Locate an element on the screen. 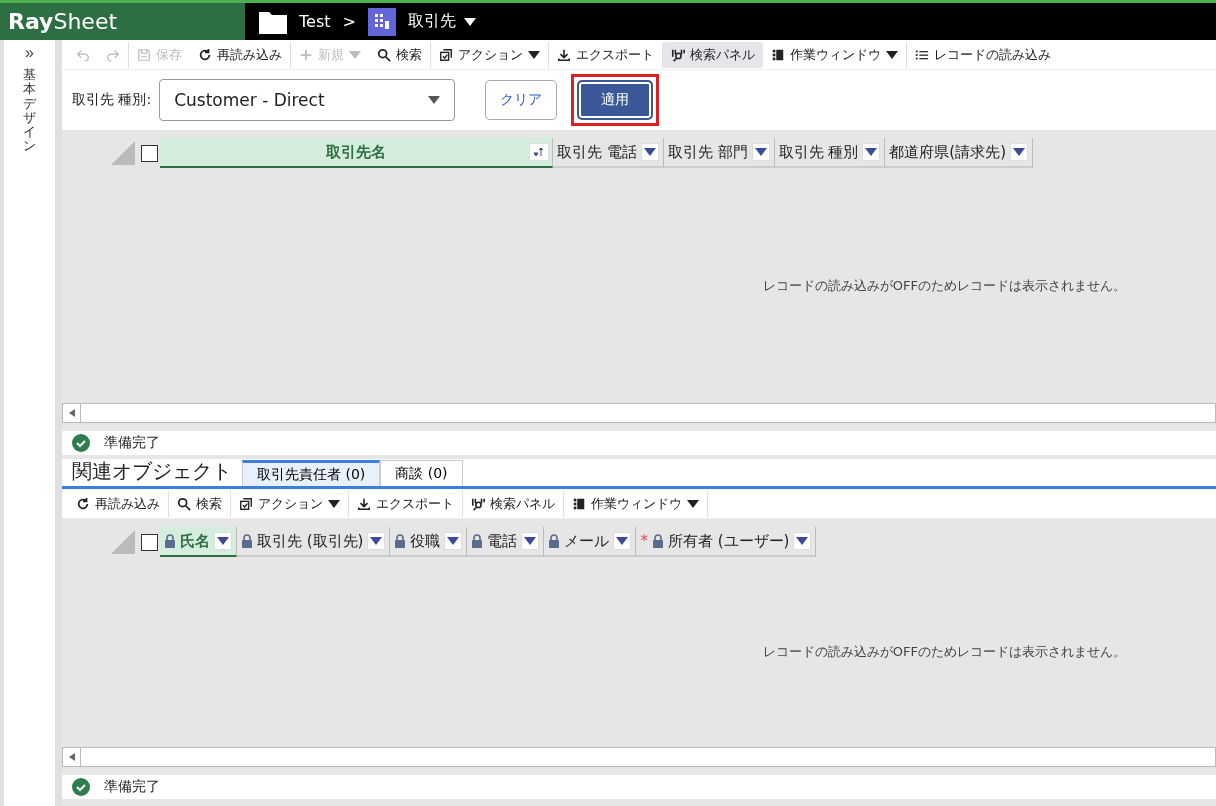 The height and width of the screenshot is (806, 1216). column-header: * 所有者 (ユーザー) is located at coordinates (726, 542).